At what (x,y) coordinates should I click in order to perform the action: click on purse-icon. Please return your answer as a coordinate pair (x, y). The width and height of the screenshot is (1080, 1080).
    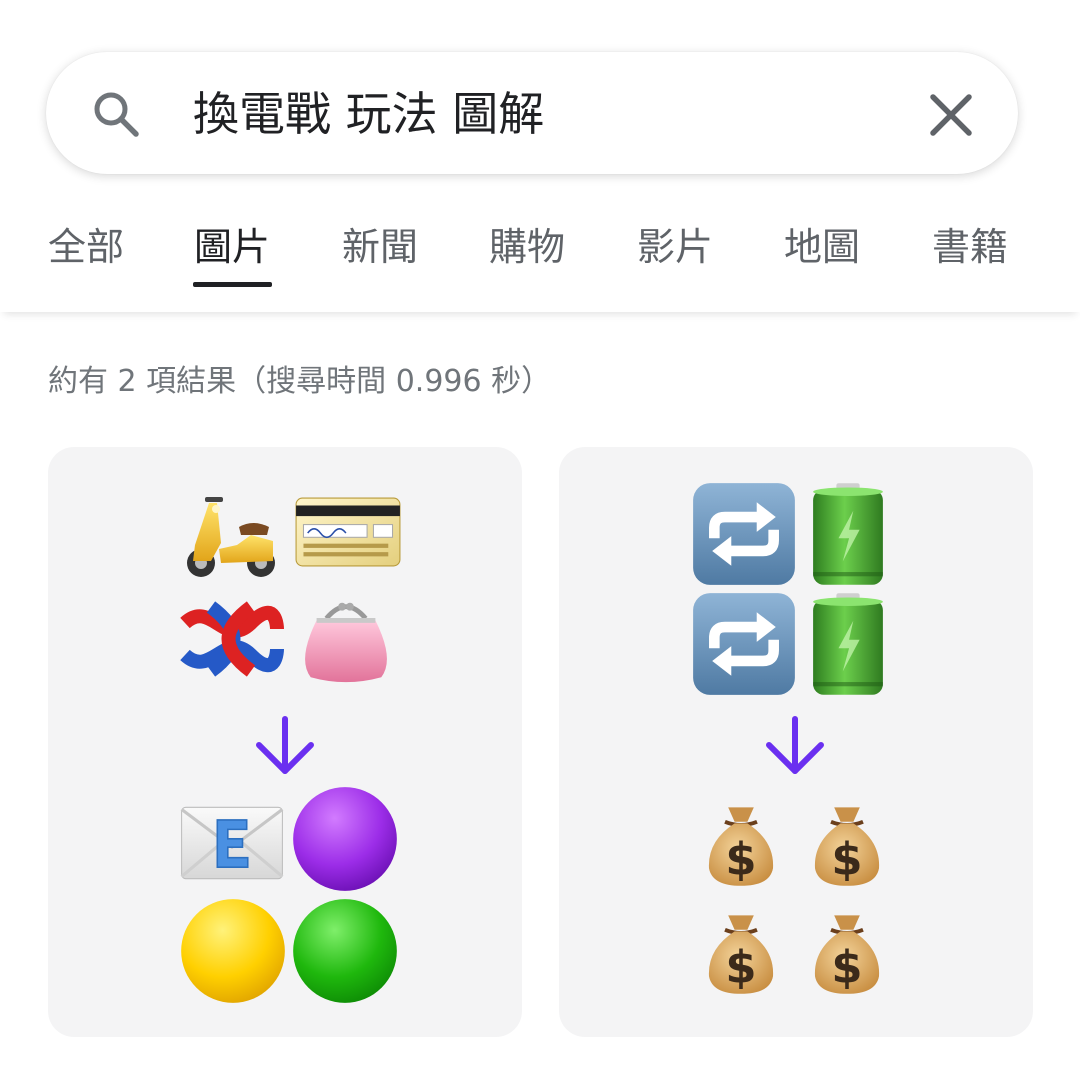
    Looking at the image, I should click on (346, 640).